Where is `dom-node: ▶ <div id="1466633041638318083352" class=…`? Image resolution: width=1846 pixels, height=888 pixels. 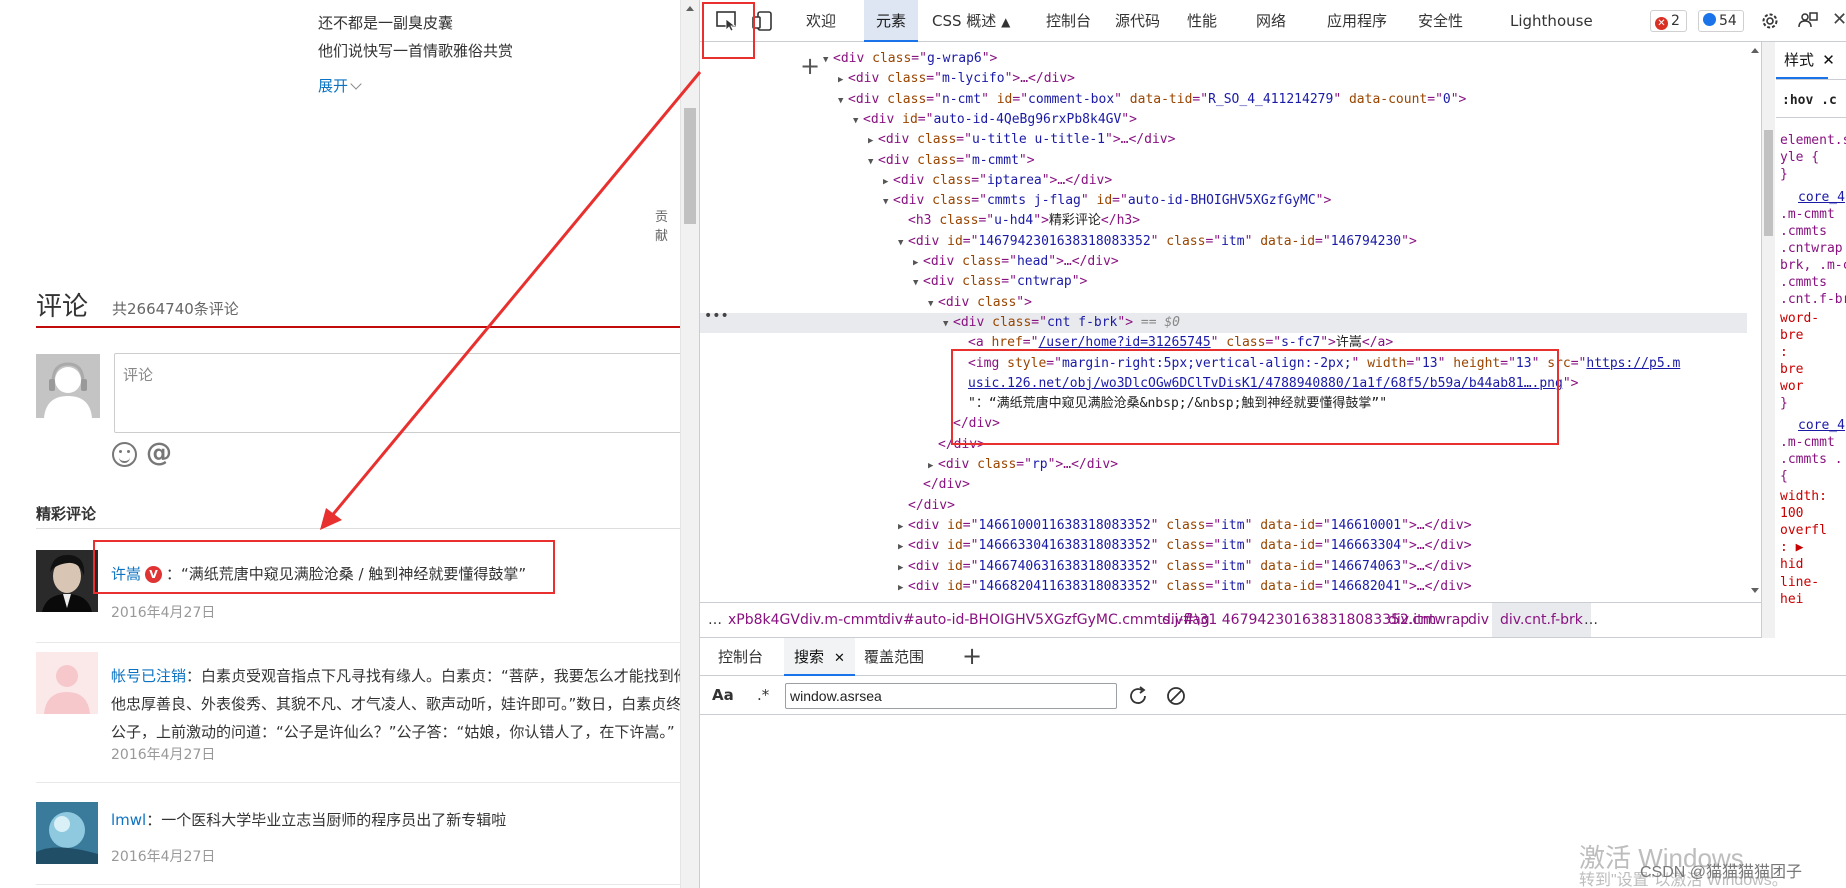 dom-node: ▶ <div id="1466633041638318083352" class=… is located at coordinates (1223, 546).